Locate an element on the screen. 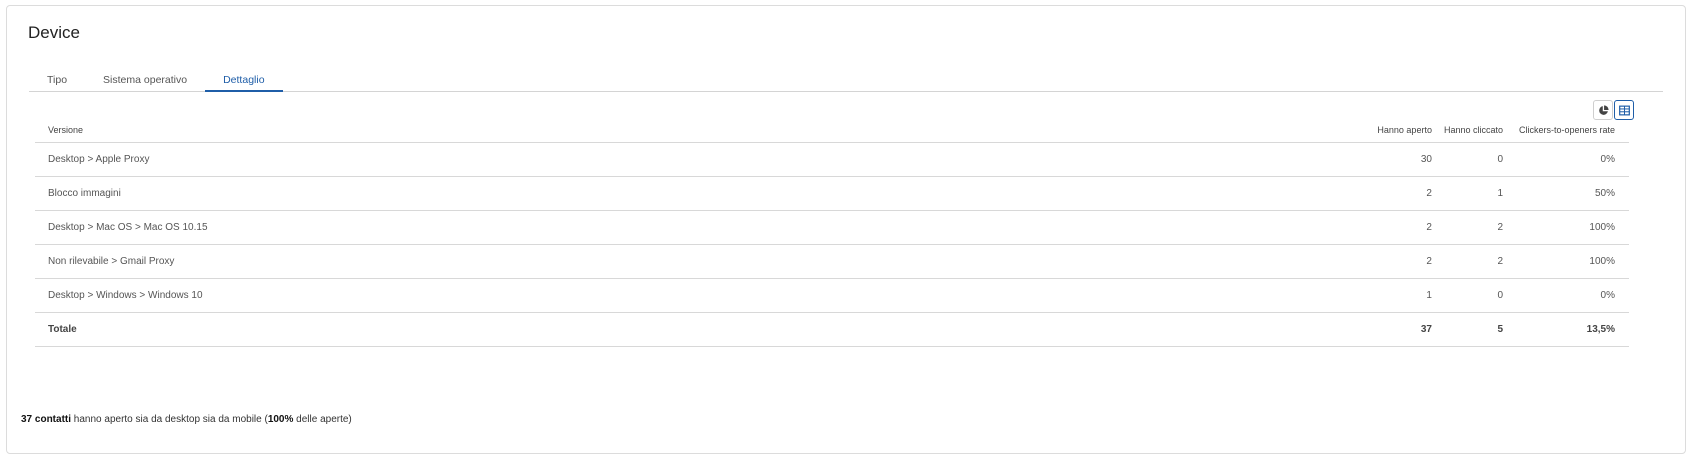 The image size is (1692, 460). total-hanno-aperto: 37 is located at coordinates (1403, 329).